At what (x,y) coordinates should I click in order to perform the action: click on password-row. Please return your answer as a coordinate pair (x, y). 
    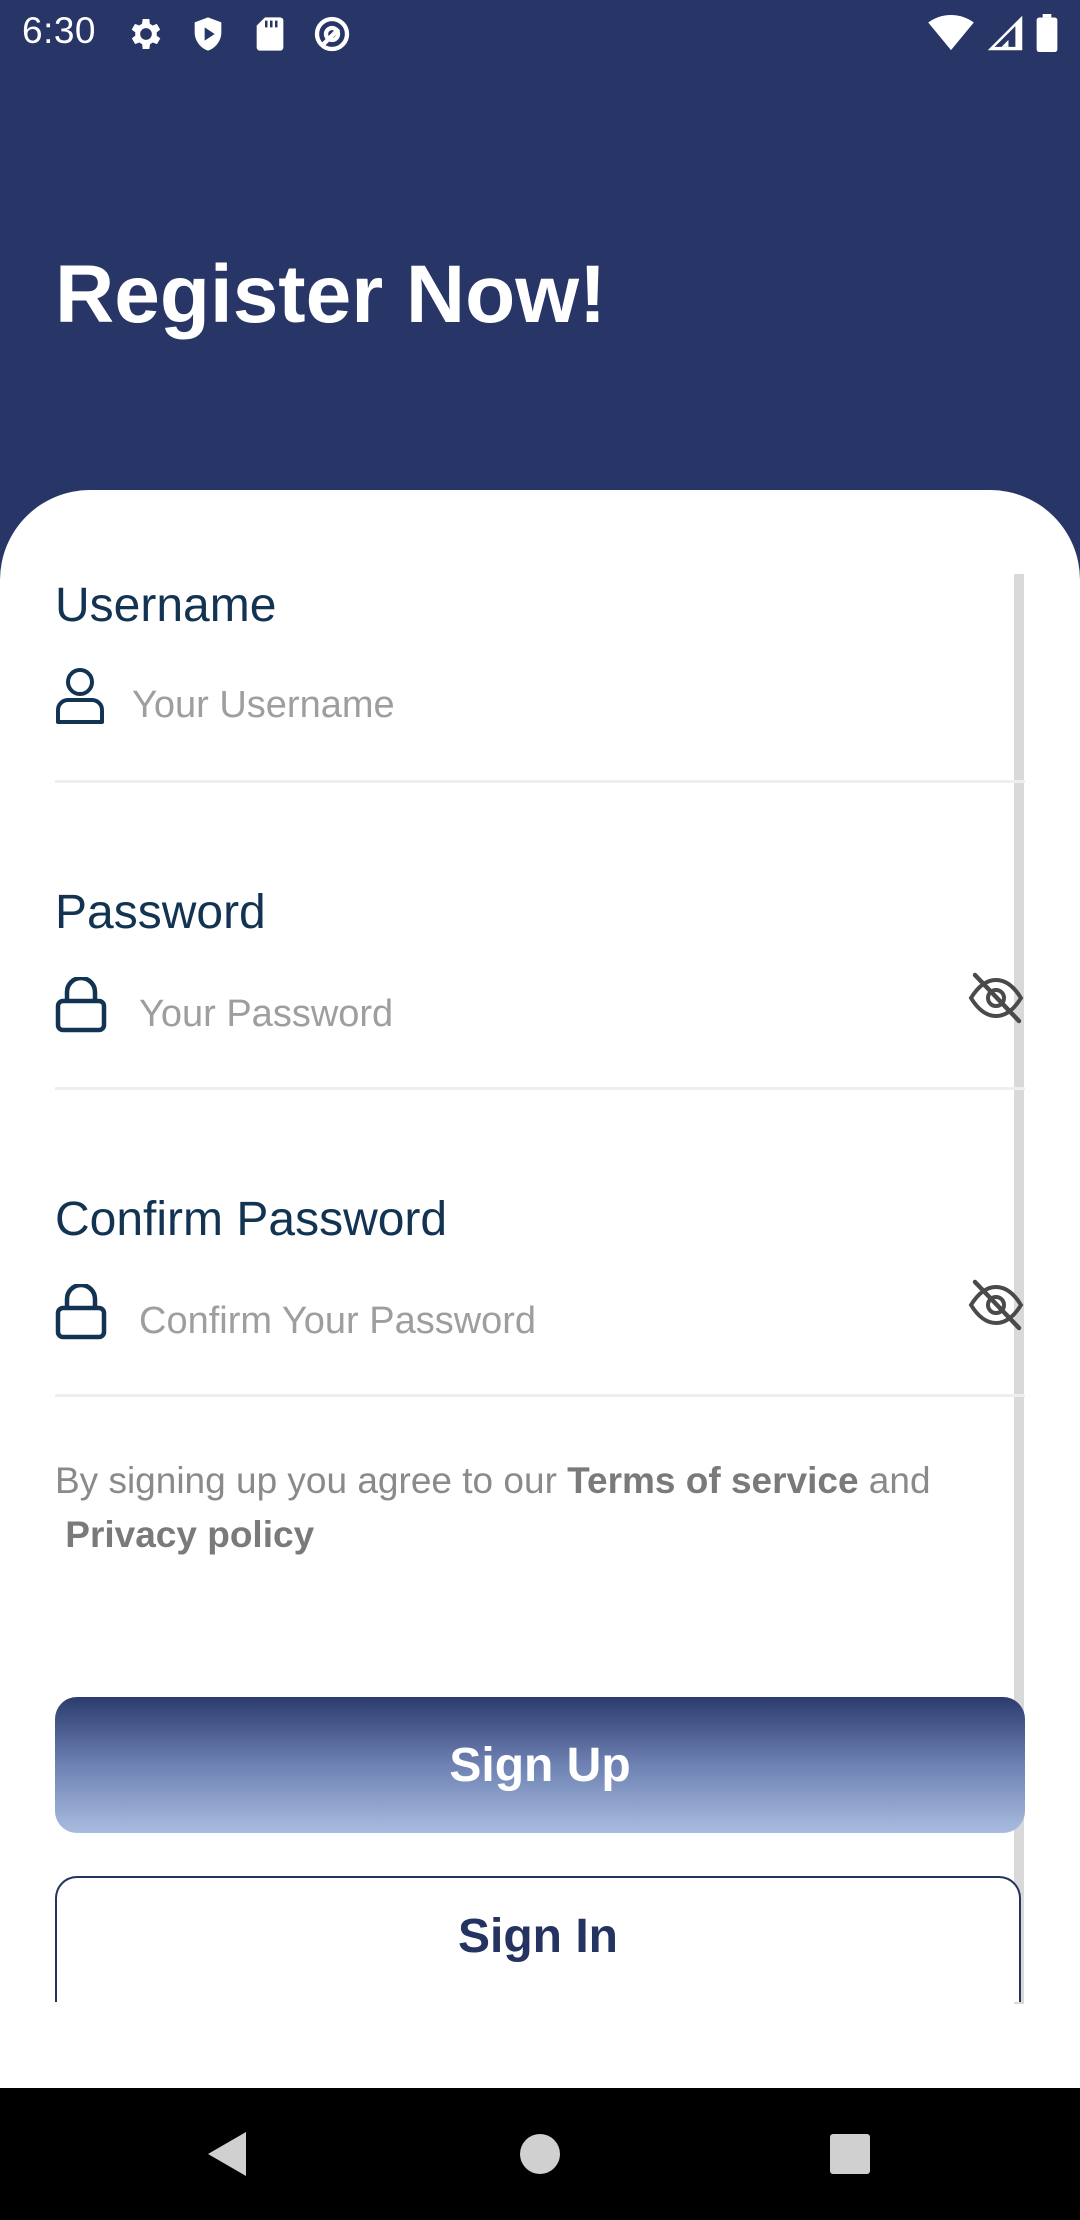
    Looking at the image, I should click on (540, 1013).